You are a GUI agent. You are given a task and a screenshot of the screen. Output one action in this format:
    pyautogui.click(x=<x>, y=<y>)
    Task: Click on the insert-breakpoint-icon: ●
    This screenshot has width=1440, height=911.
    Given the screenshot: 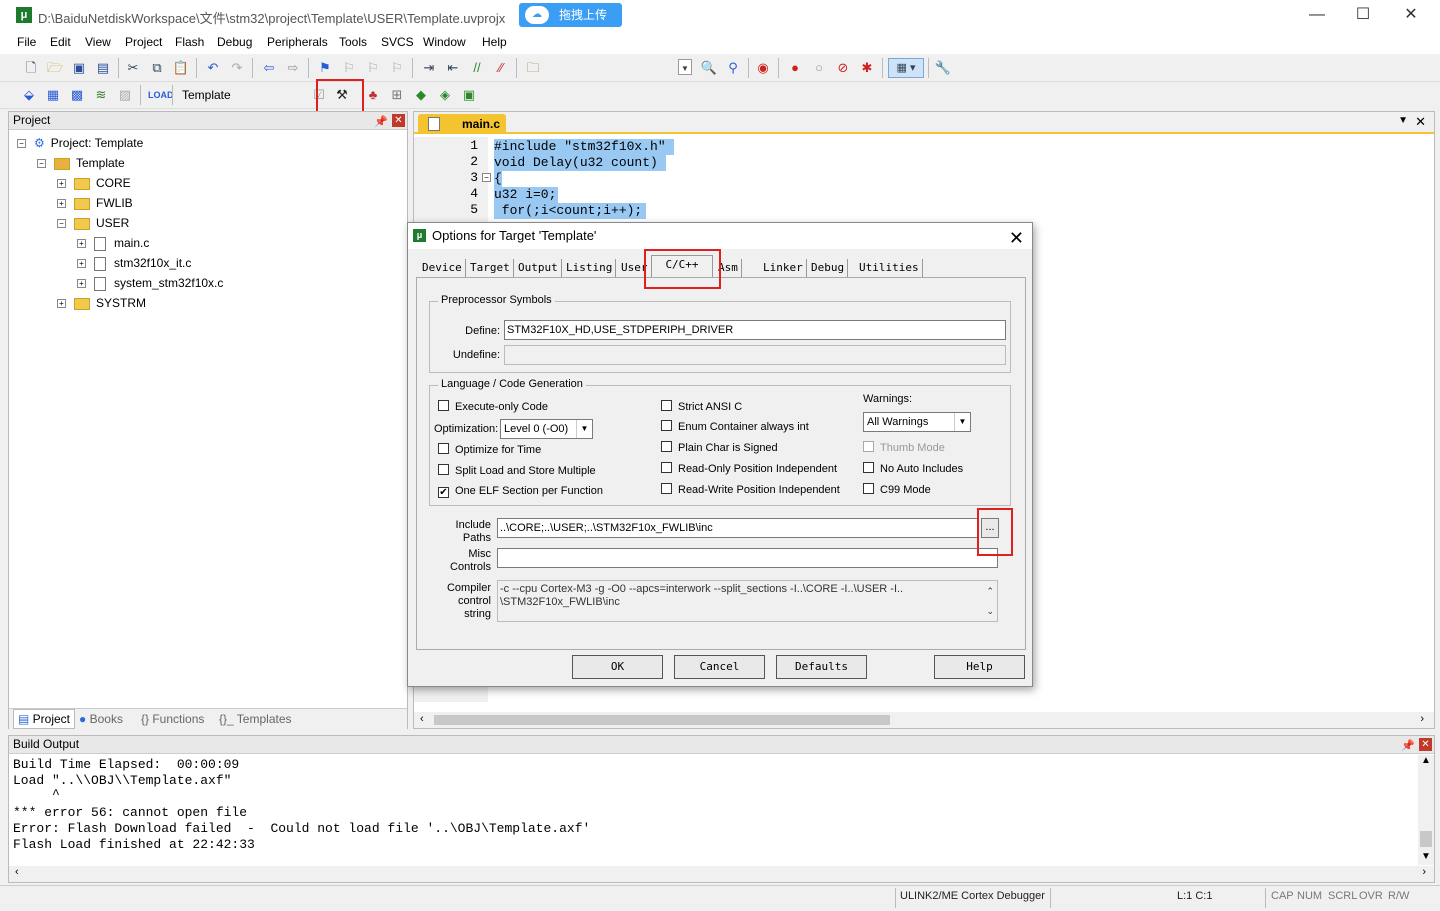 What is the action you would take?
    pyautogui.click(x=795, y=68)
    